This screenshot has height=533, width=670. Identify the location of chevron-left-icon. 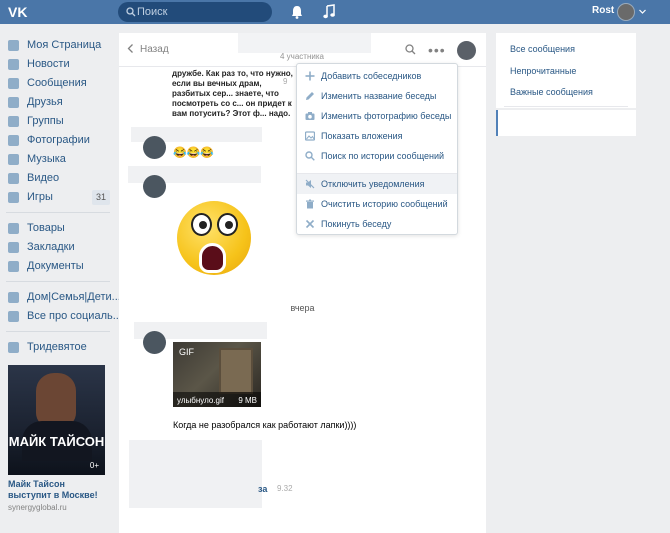
(130, 48).